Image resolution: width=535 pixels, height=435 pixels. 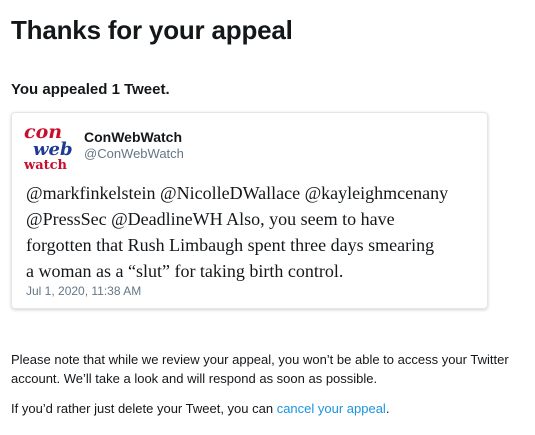 I want to click on appeal-count-heading: You appealed 1 Tweet., so click(x=90, y=89).